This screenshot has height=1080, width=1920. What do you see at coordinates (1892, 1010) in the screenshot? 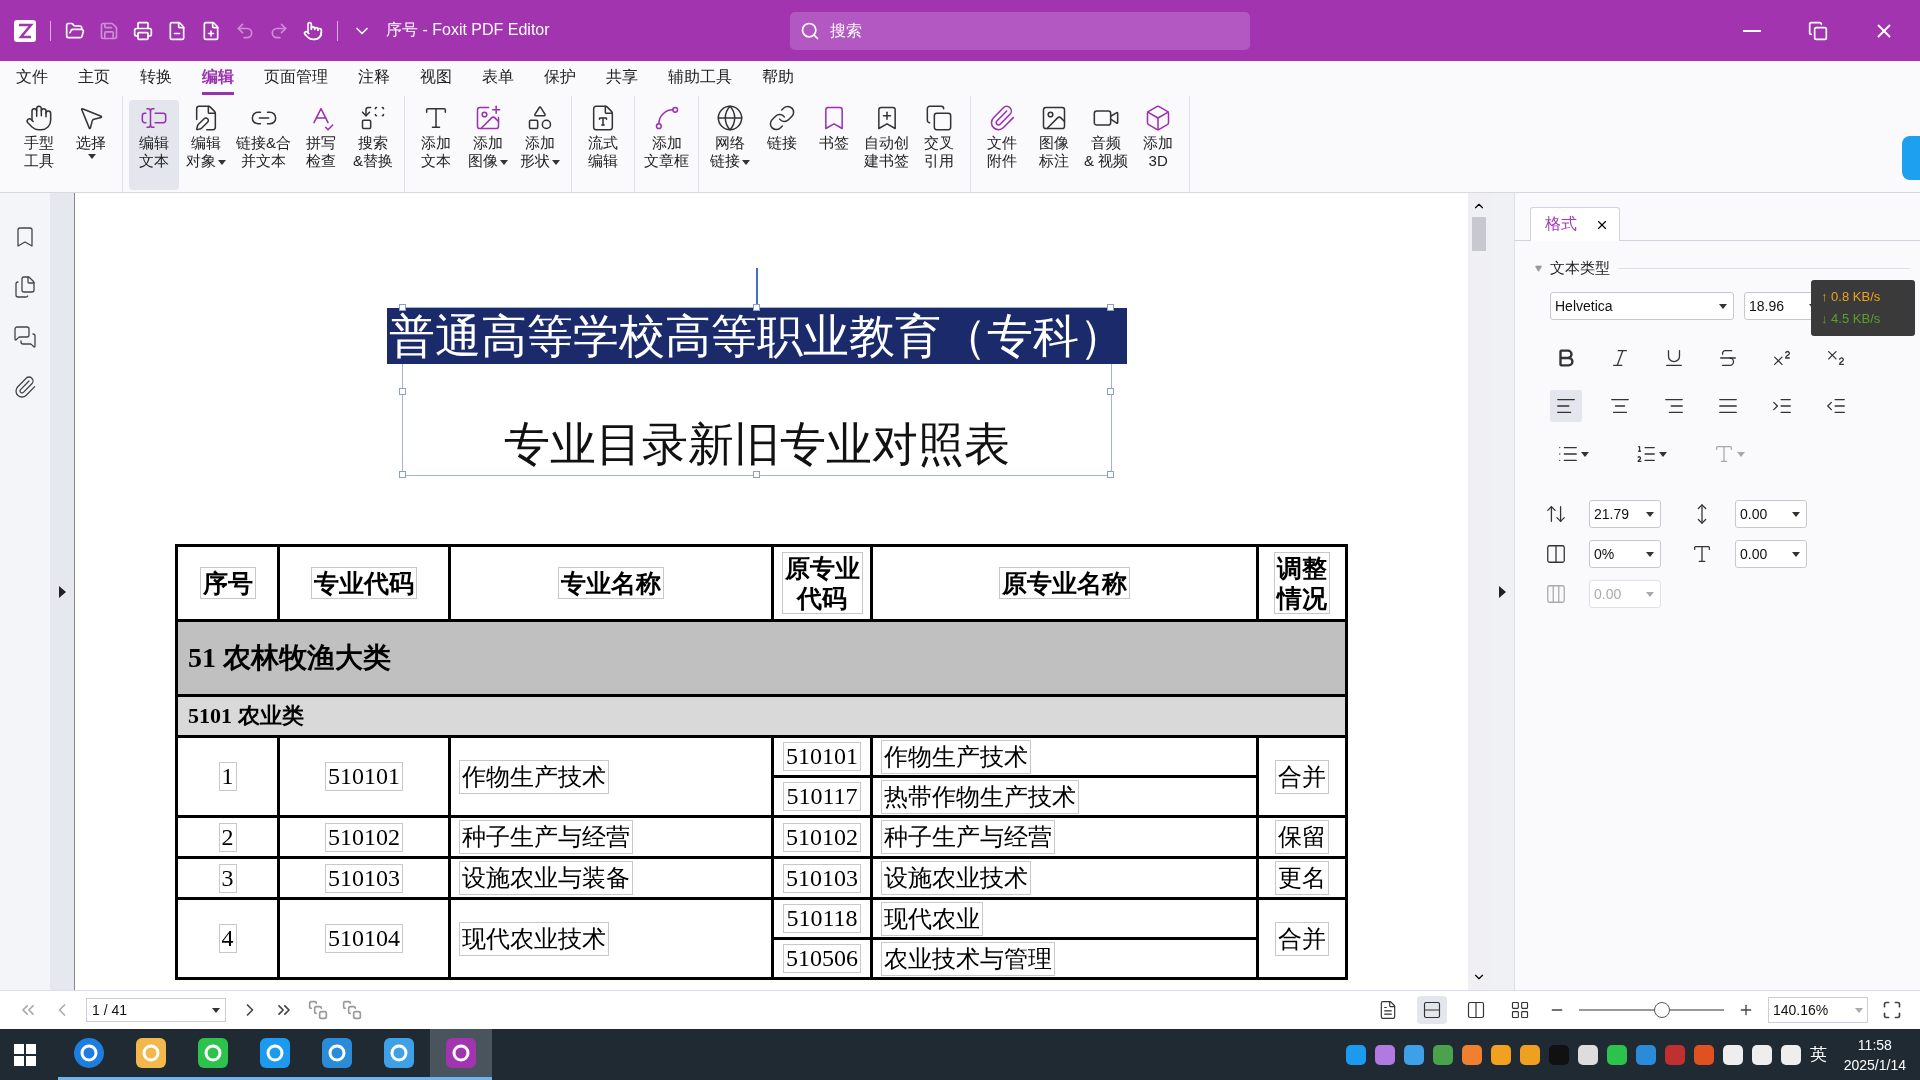
I see `fullscreen-icon` at bounding box center [1892, 1010].